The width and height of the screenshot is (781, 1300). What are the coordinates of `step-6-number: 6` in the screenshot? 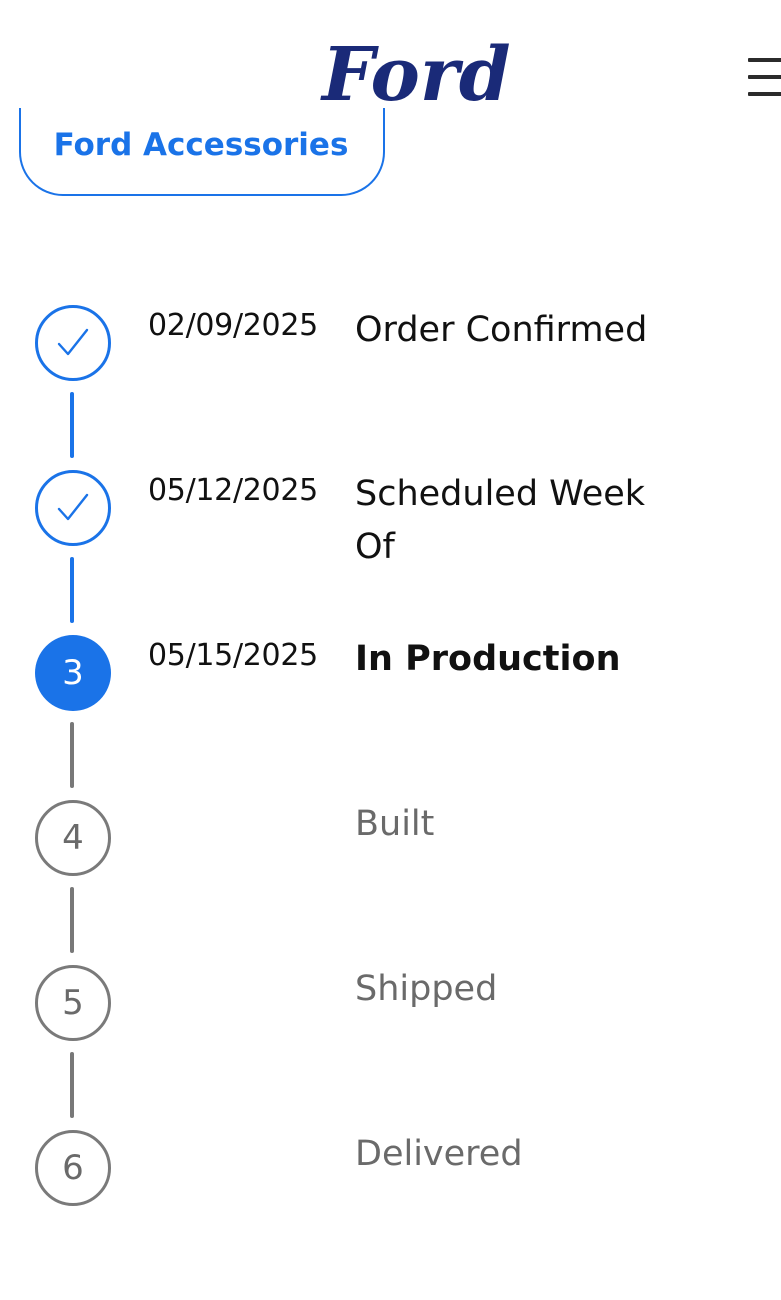 It's located at (73, 1168).